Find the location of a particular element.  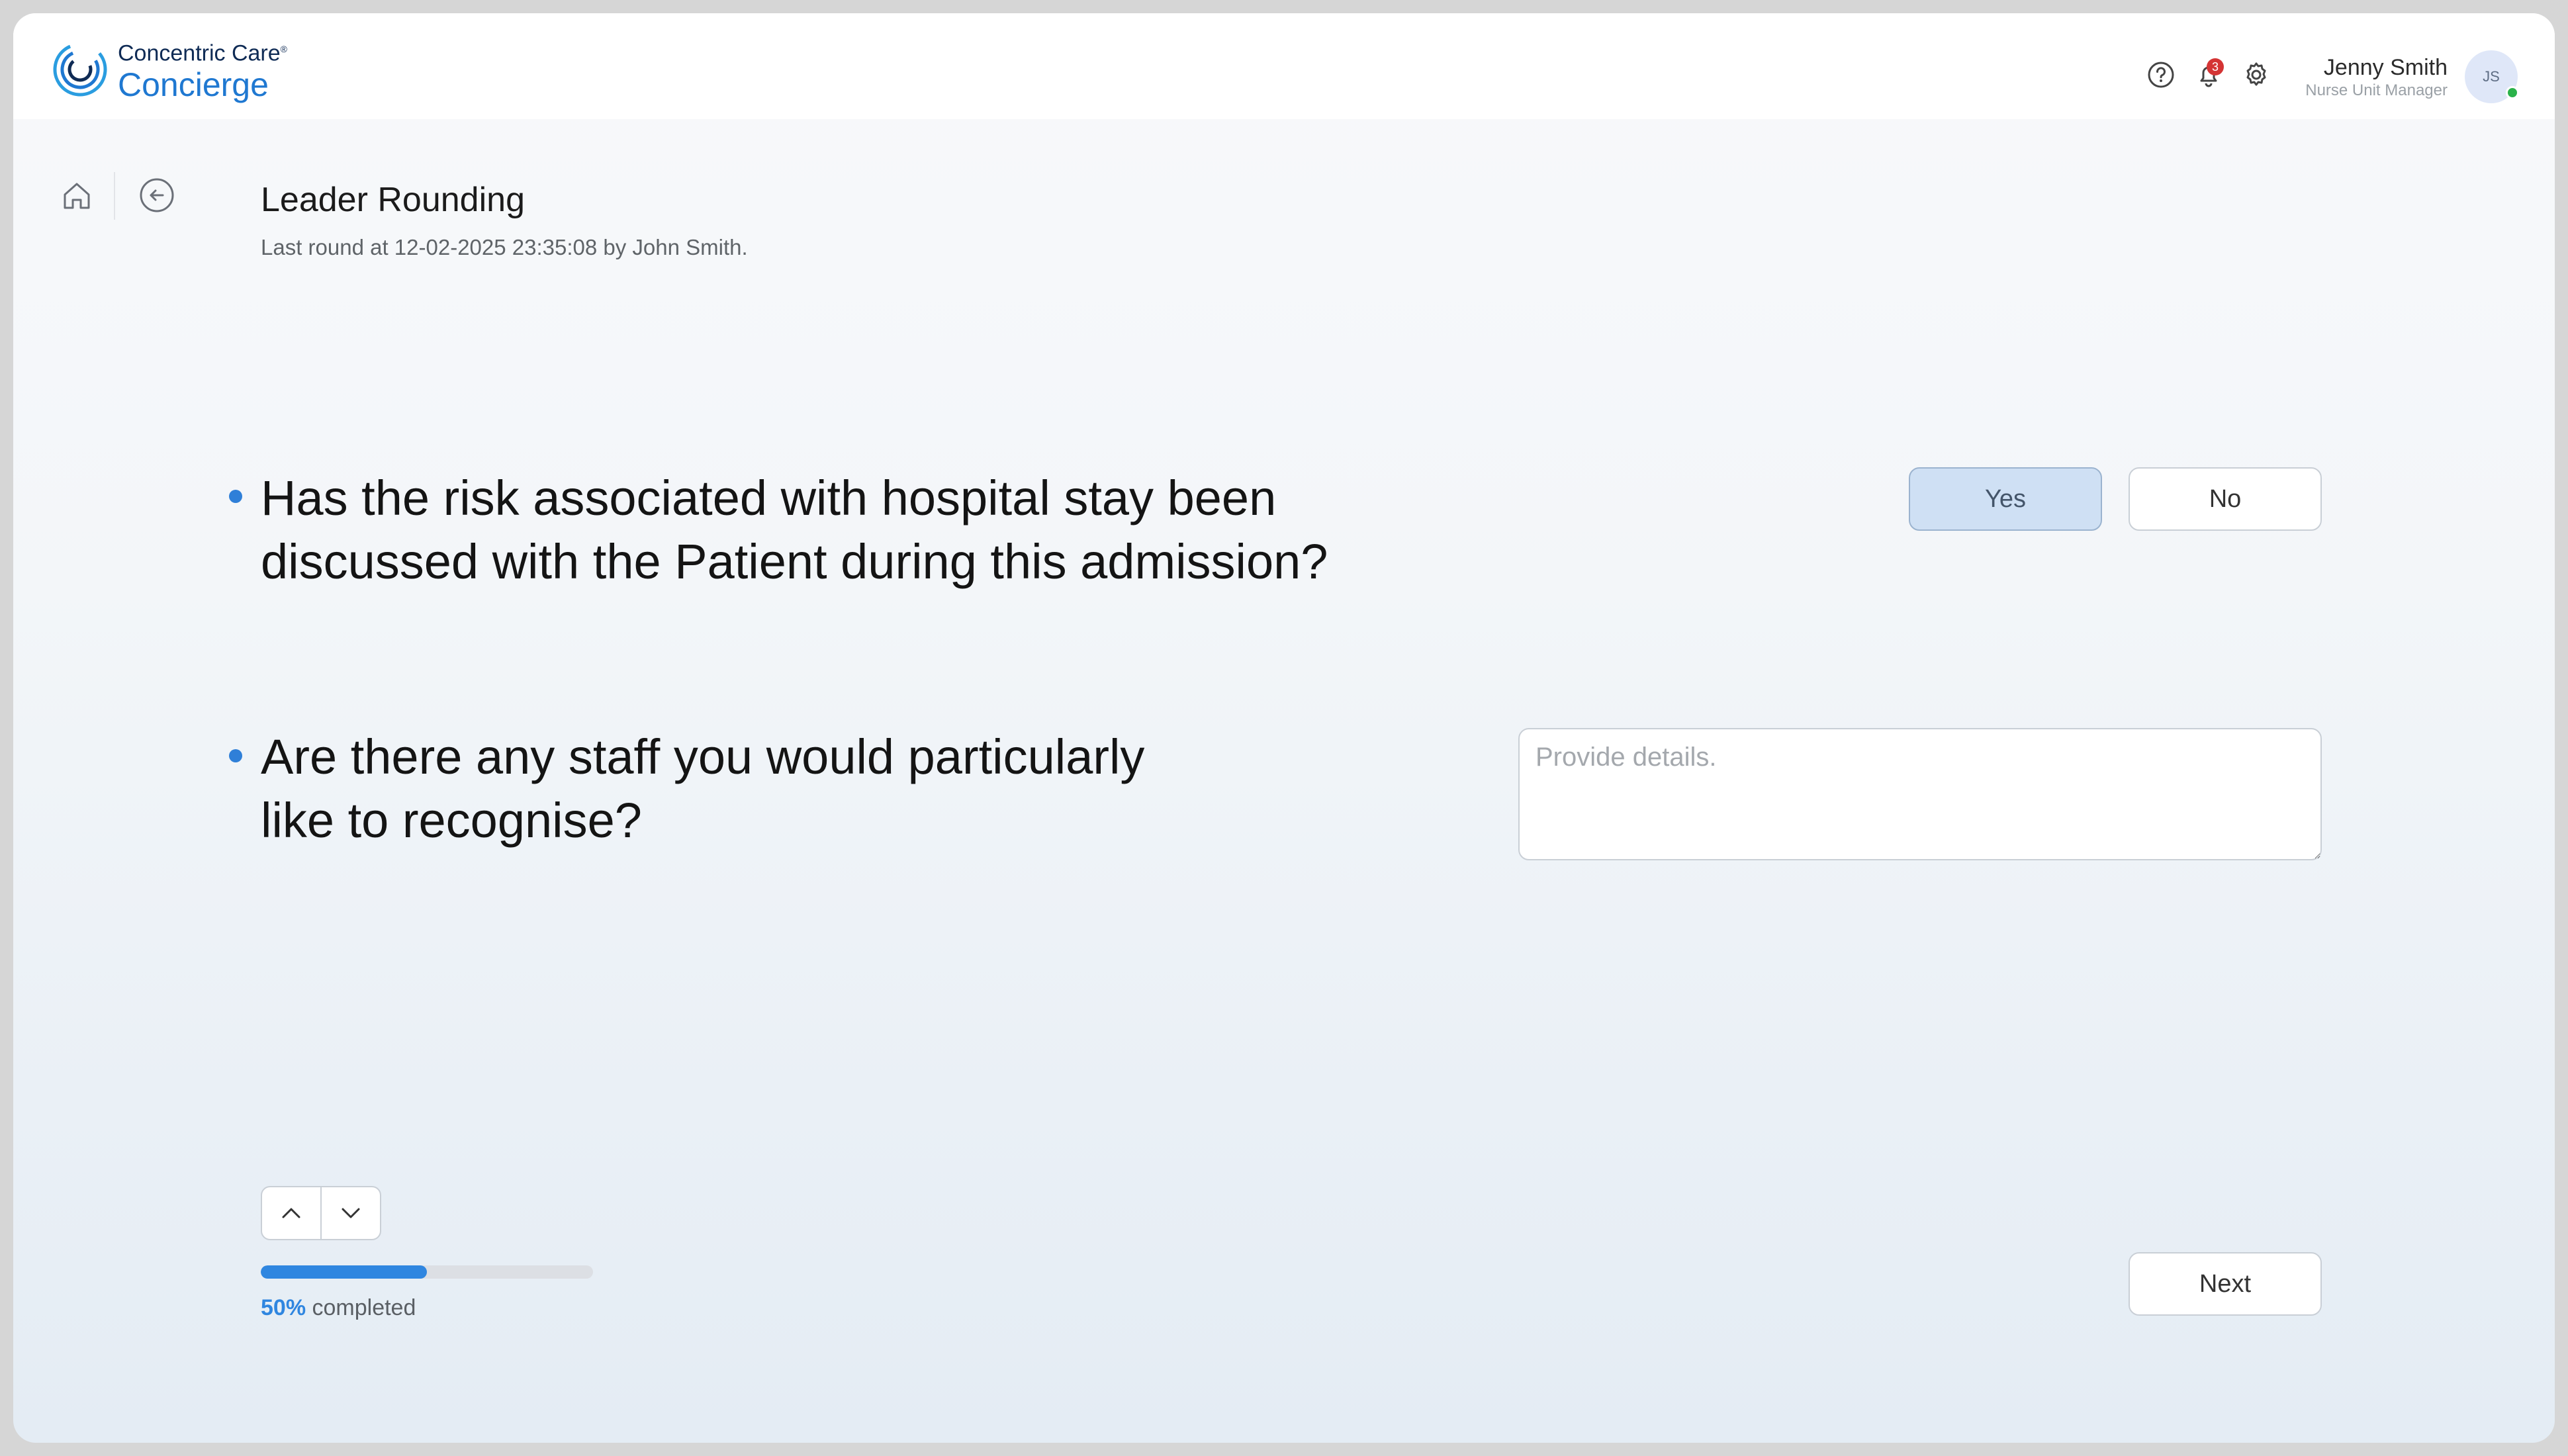

brand-name: Concentric Care® Concierge is located at coordinates (203, 69).